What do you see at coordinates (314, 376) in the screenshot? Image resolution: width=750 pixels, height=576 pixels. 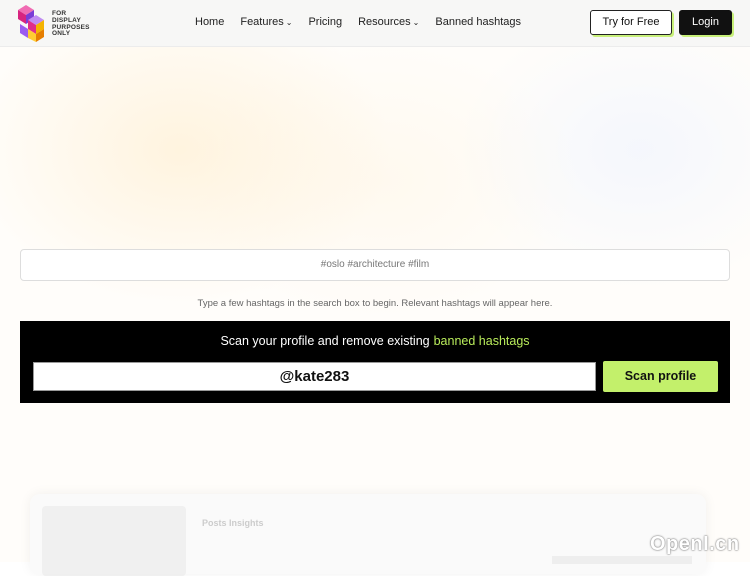 I see `profile-username-input: @kate283` at bounding box center [314, 376].